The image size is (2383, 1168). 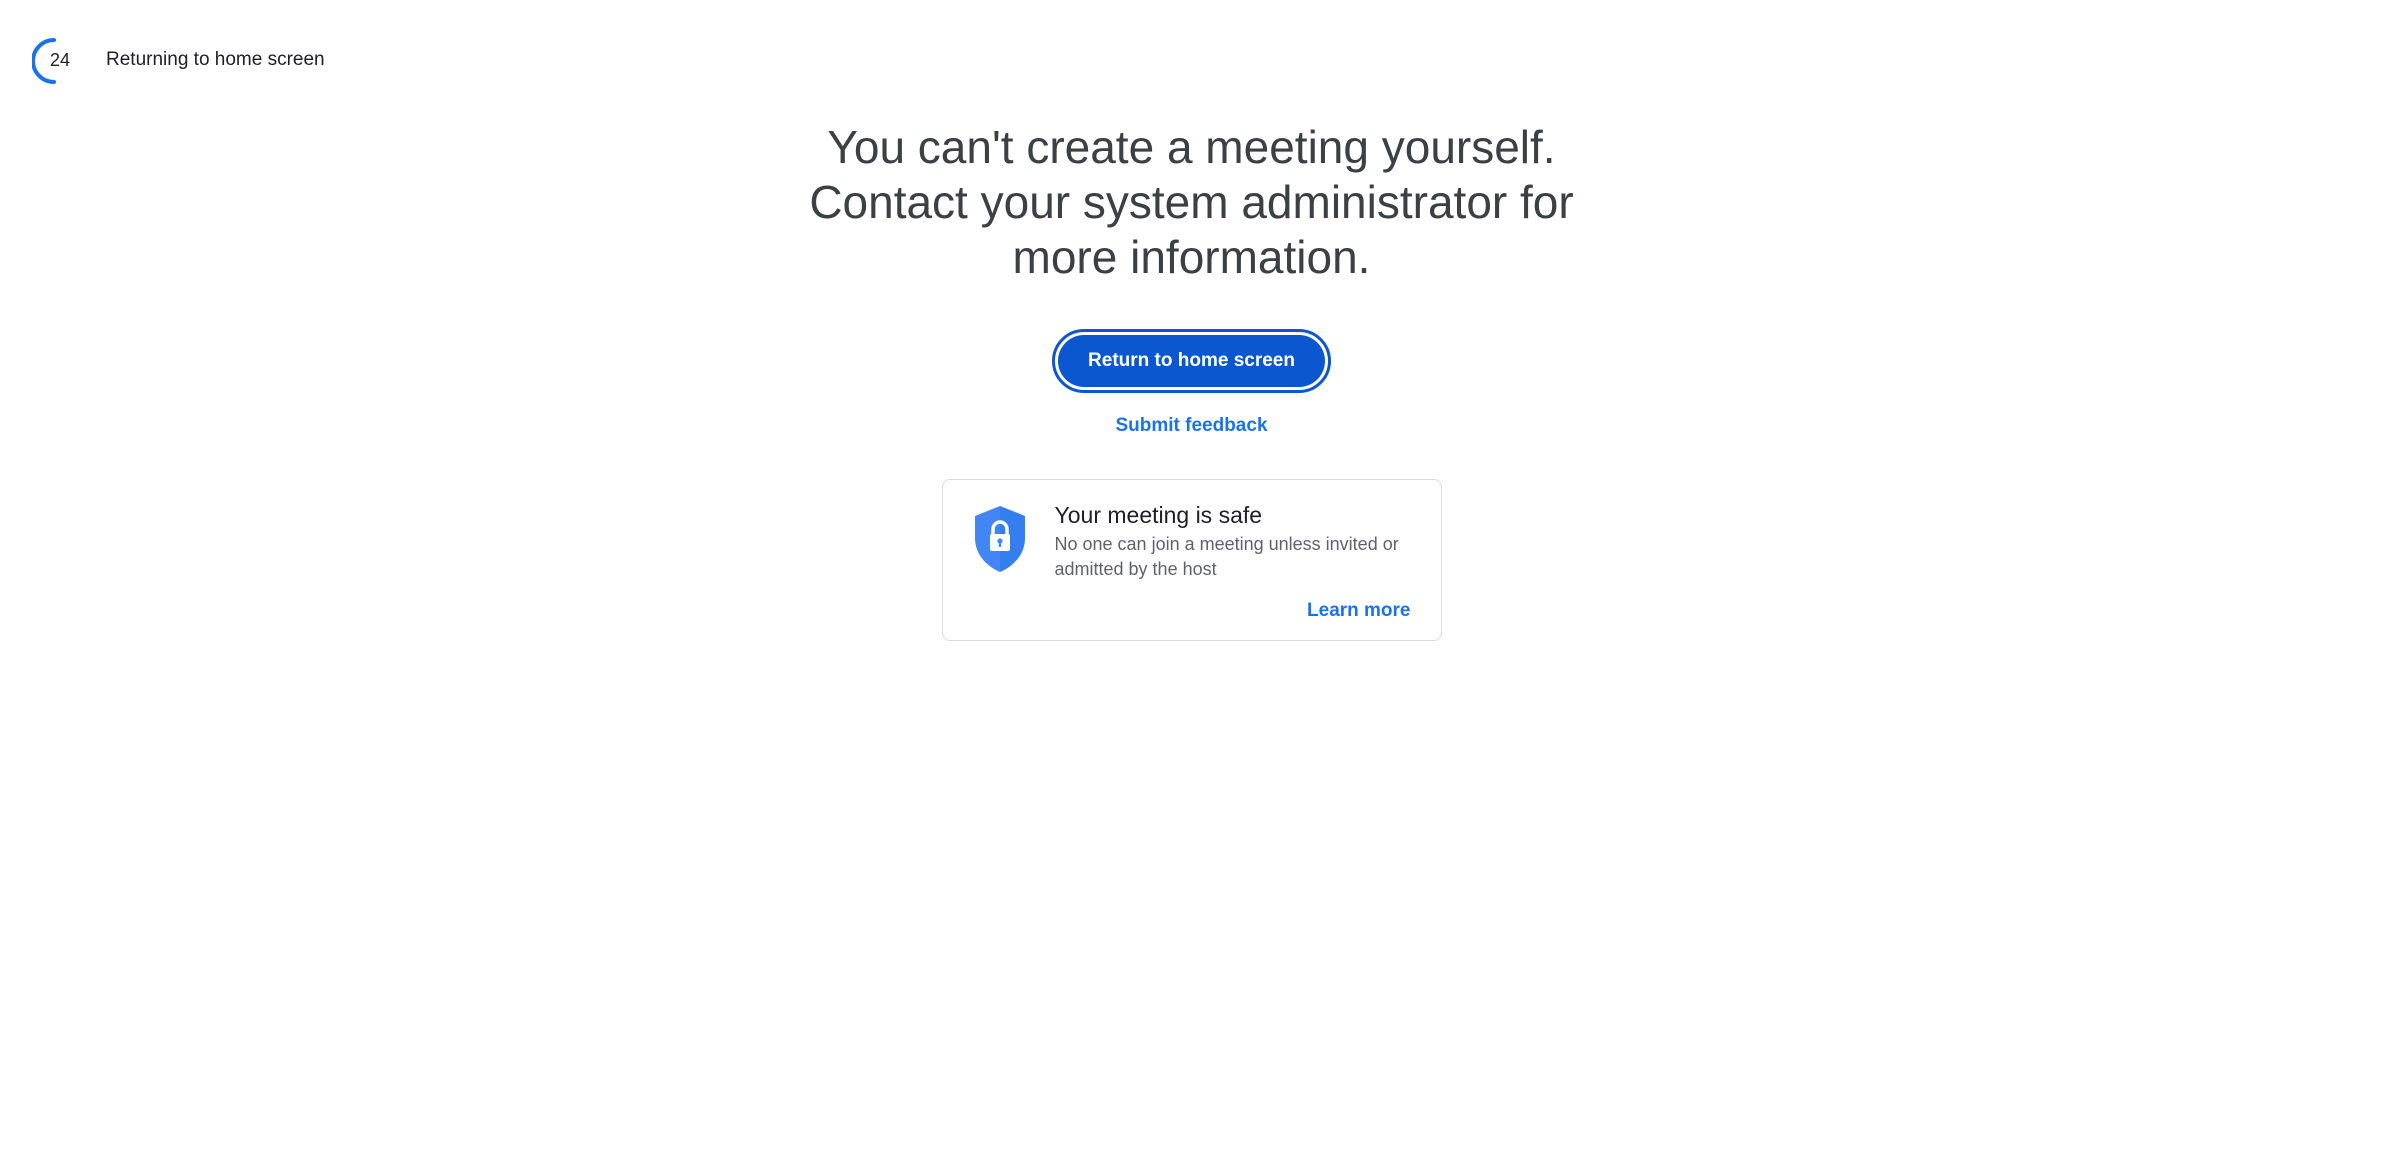 What do you see at coordinates (1191, 361) in the screenshot?
I see `return-to-home-button: Return to home screen` at bounding box center [1191, 361].